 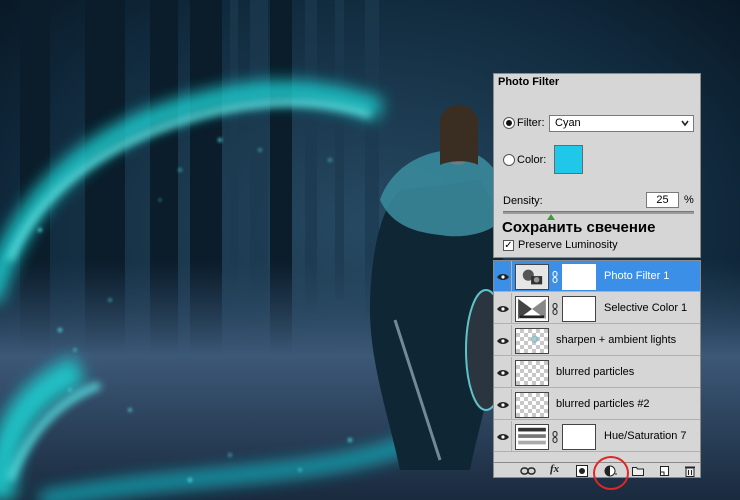 I want to click on layer-name: blurred particles #2, so click(x=603, y=404).